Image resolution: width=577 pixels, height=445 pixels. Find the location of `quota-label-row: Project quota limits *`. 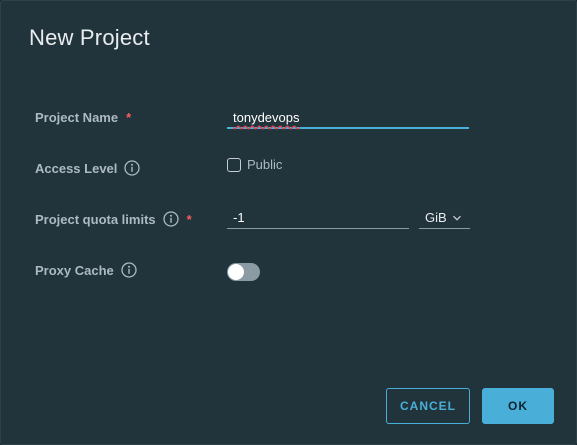

quota-label-row: Project quota limits * is located at coordinates (113, 219).